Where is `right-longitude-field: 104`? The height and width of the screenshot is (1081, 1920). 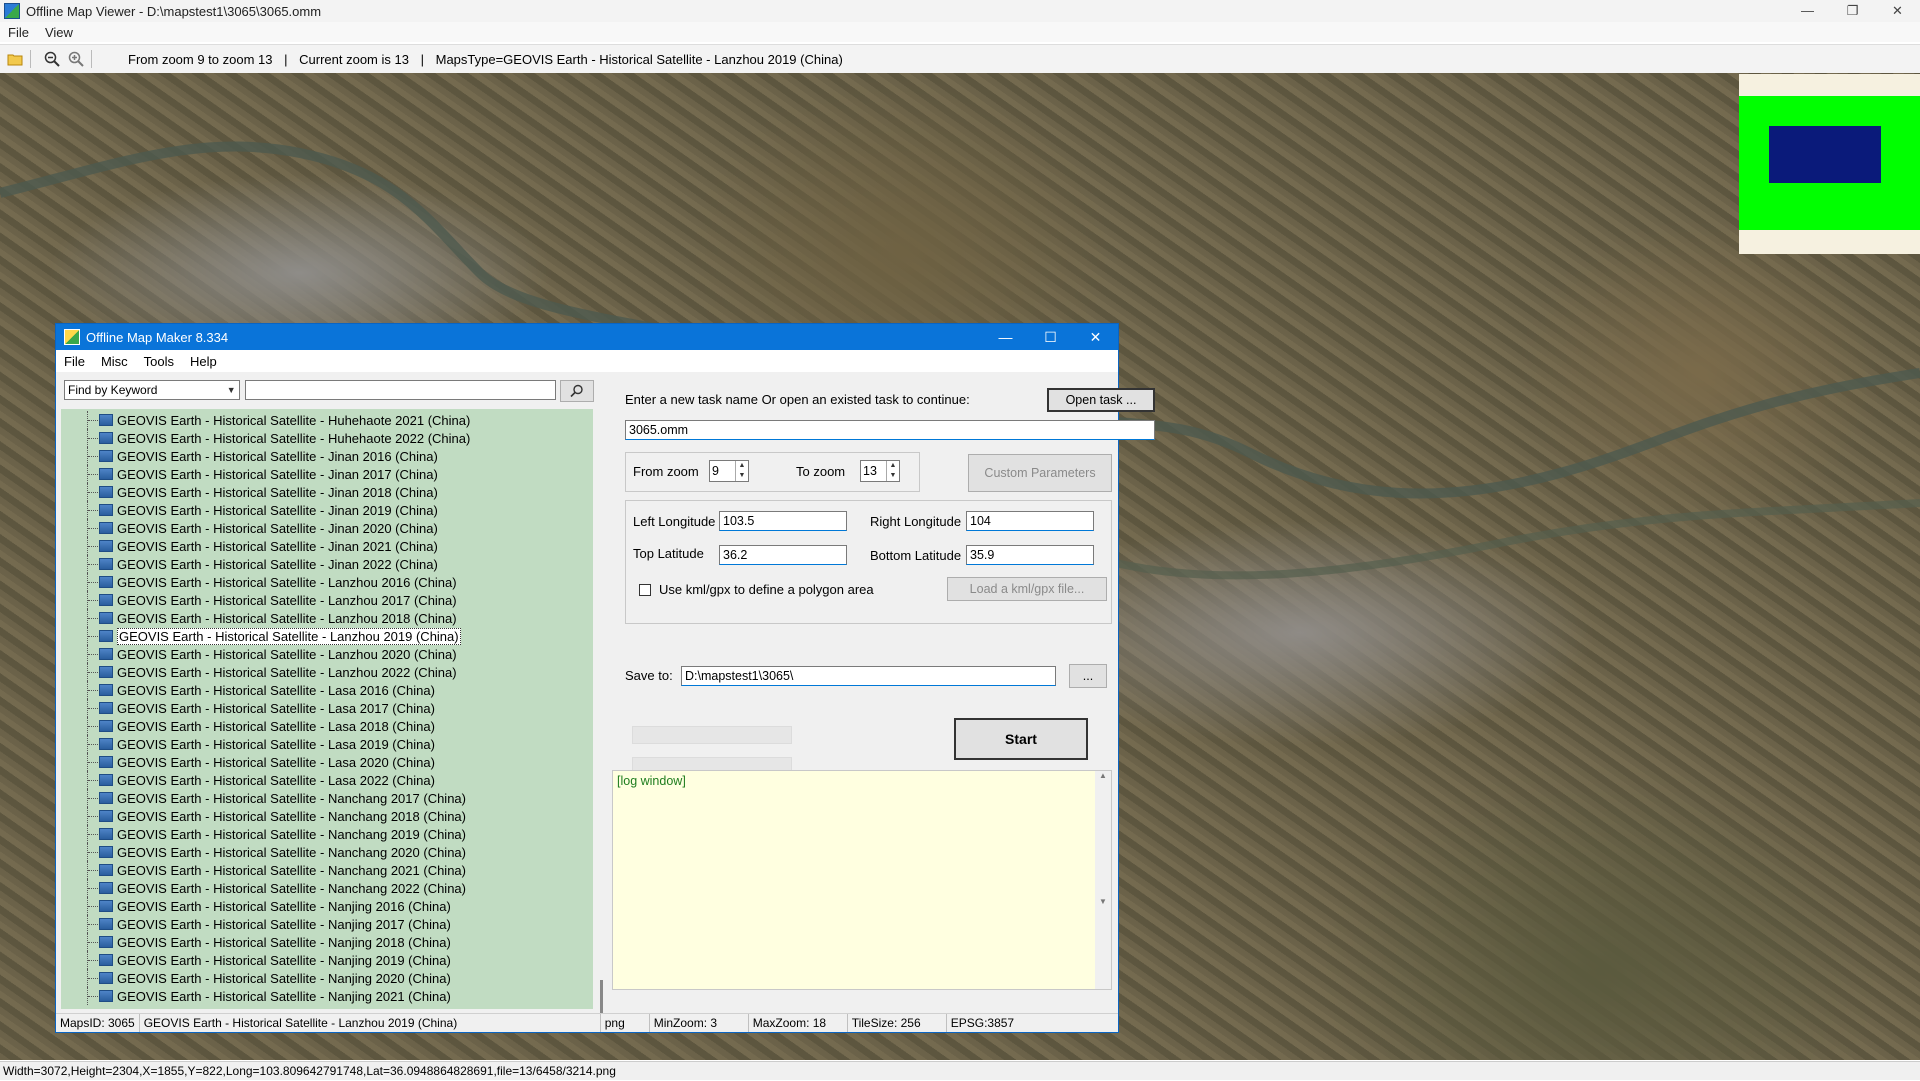 right-longitude-field: 104 is located at coordinates (1030, 521).